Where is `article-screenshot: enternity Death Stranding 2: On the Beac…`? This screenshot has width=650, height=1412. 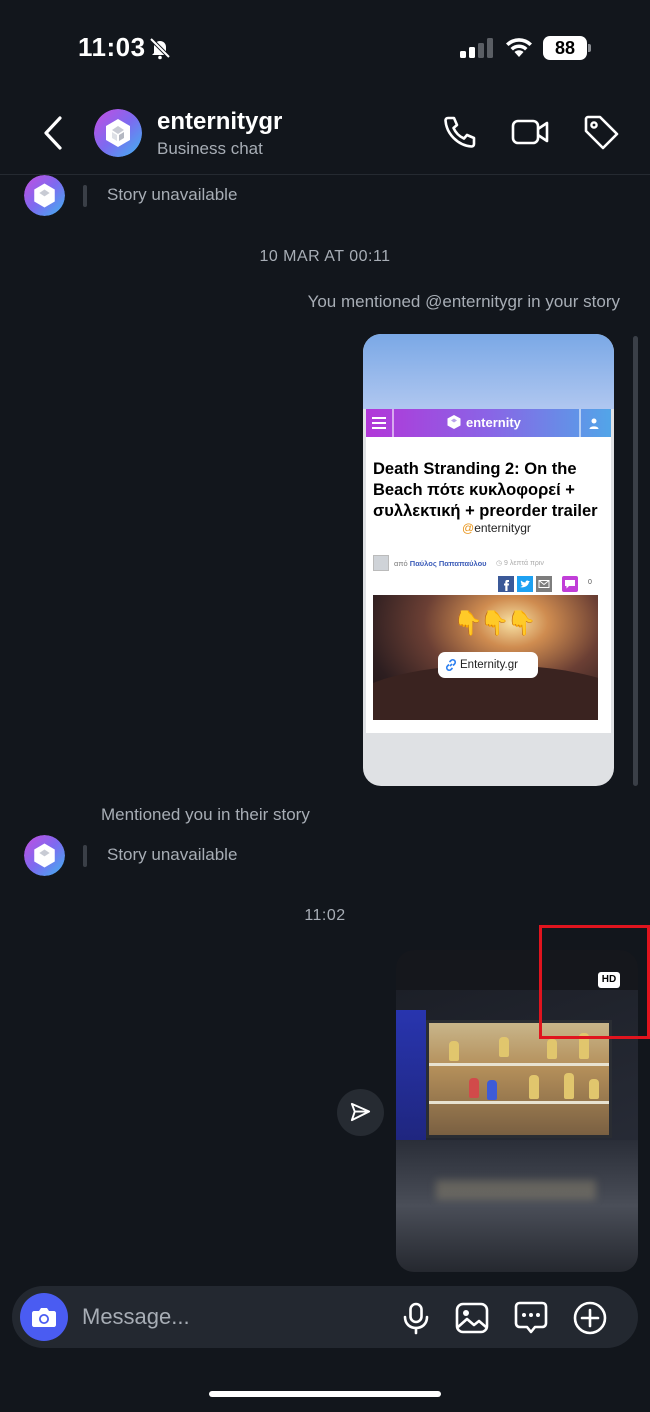
article-screenshot: enternity Death Stranding 2: On the Beac… is located at coordinates (488, 571).